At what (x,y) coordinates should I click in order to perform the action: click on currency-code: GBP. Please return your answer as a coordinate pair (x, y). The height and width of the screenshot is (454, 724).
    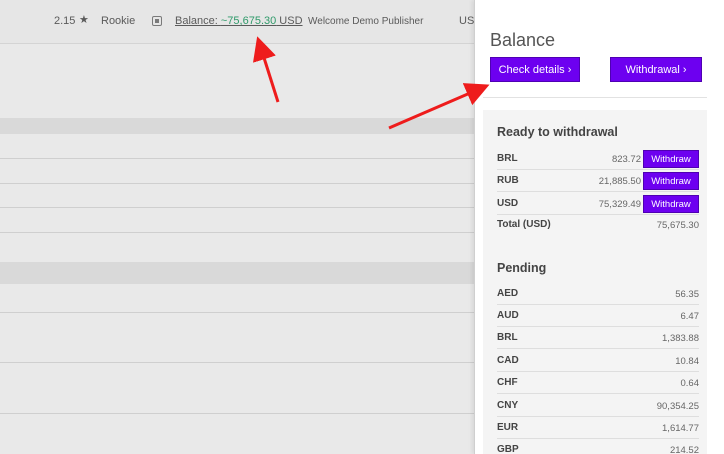
    Looking at the image, I should click on (508, 449).